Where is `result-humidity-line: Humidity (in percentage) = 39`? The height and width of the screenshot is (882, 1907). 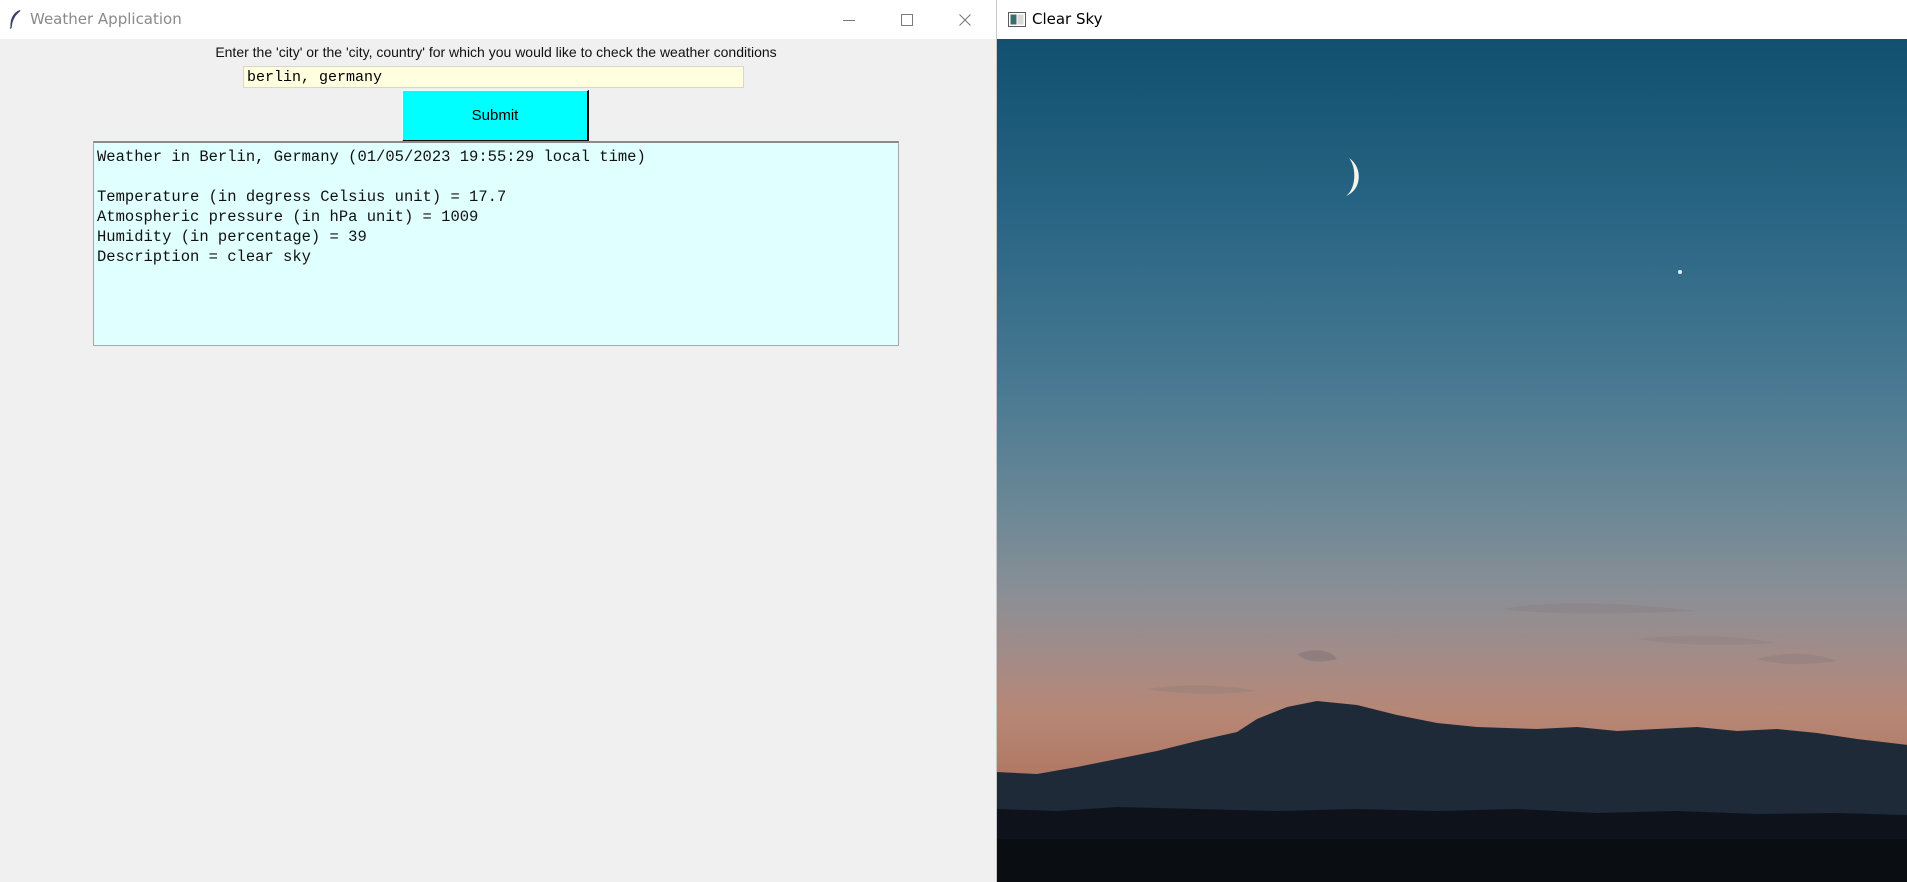
result-humidity-line: Humidity (in percentage) = 39 is located at coordinates (232, 237).